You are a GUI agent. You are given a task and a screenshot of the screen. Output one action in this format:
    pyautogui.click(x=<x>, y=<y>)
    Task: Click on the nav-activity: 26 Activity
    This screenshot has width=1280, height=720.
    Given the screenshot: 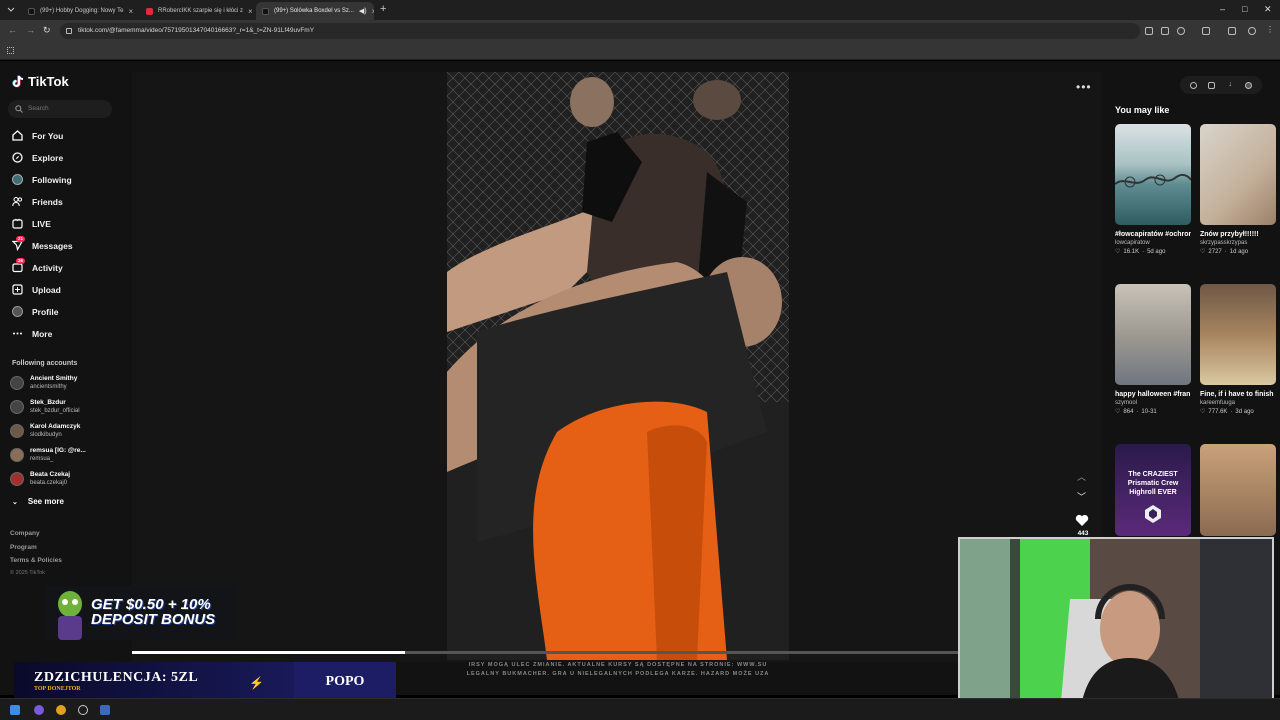 What is the action you would take?
    pyautogui.click(x=37, y=265)
    